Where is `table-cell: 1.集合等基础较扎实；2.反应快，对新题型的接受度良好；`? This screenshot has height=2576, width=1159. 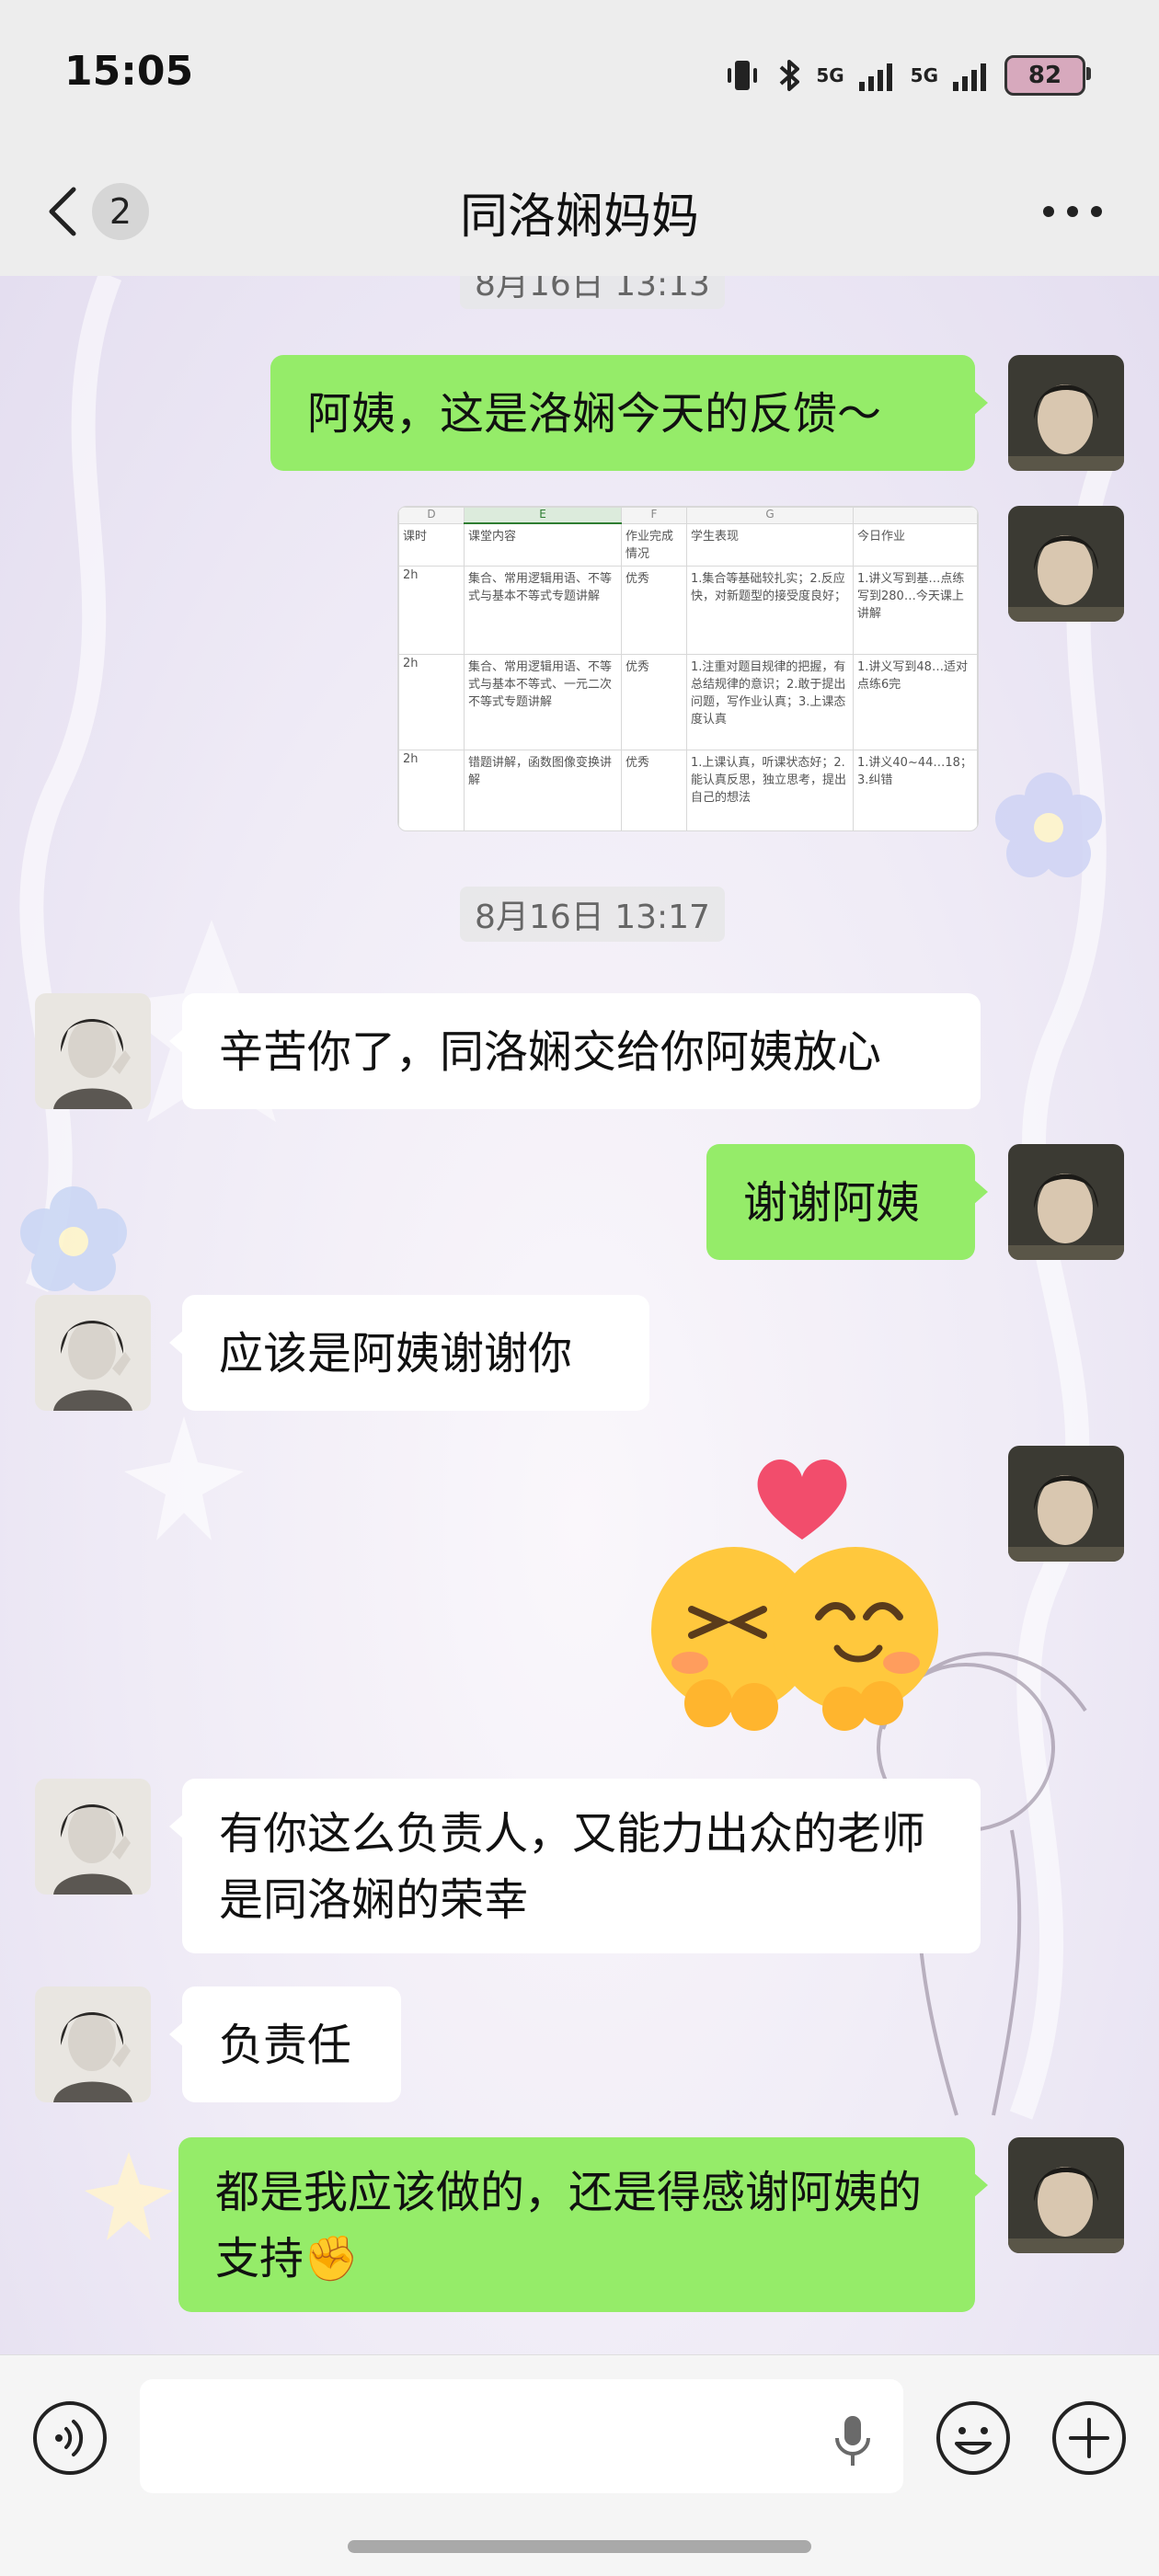 table-cell: 1.集合等基础较扎实；2.反应快，对新题型的接受度良好； is located at coordinates (770, 610).